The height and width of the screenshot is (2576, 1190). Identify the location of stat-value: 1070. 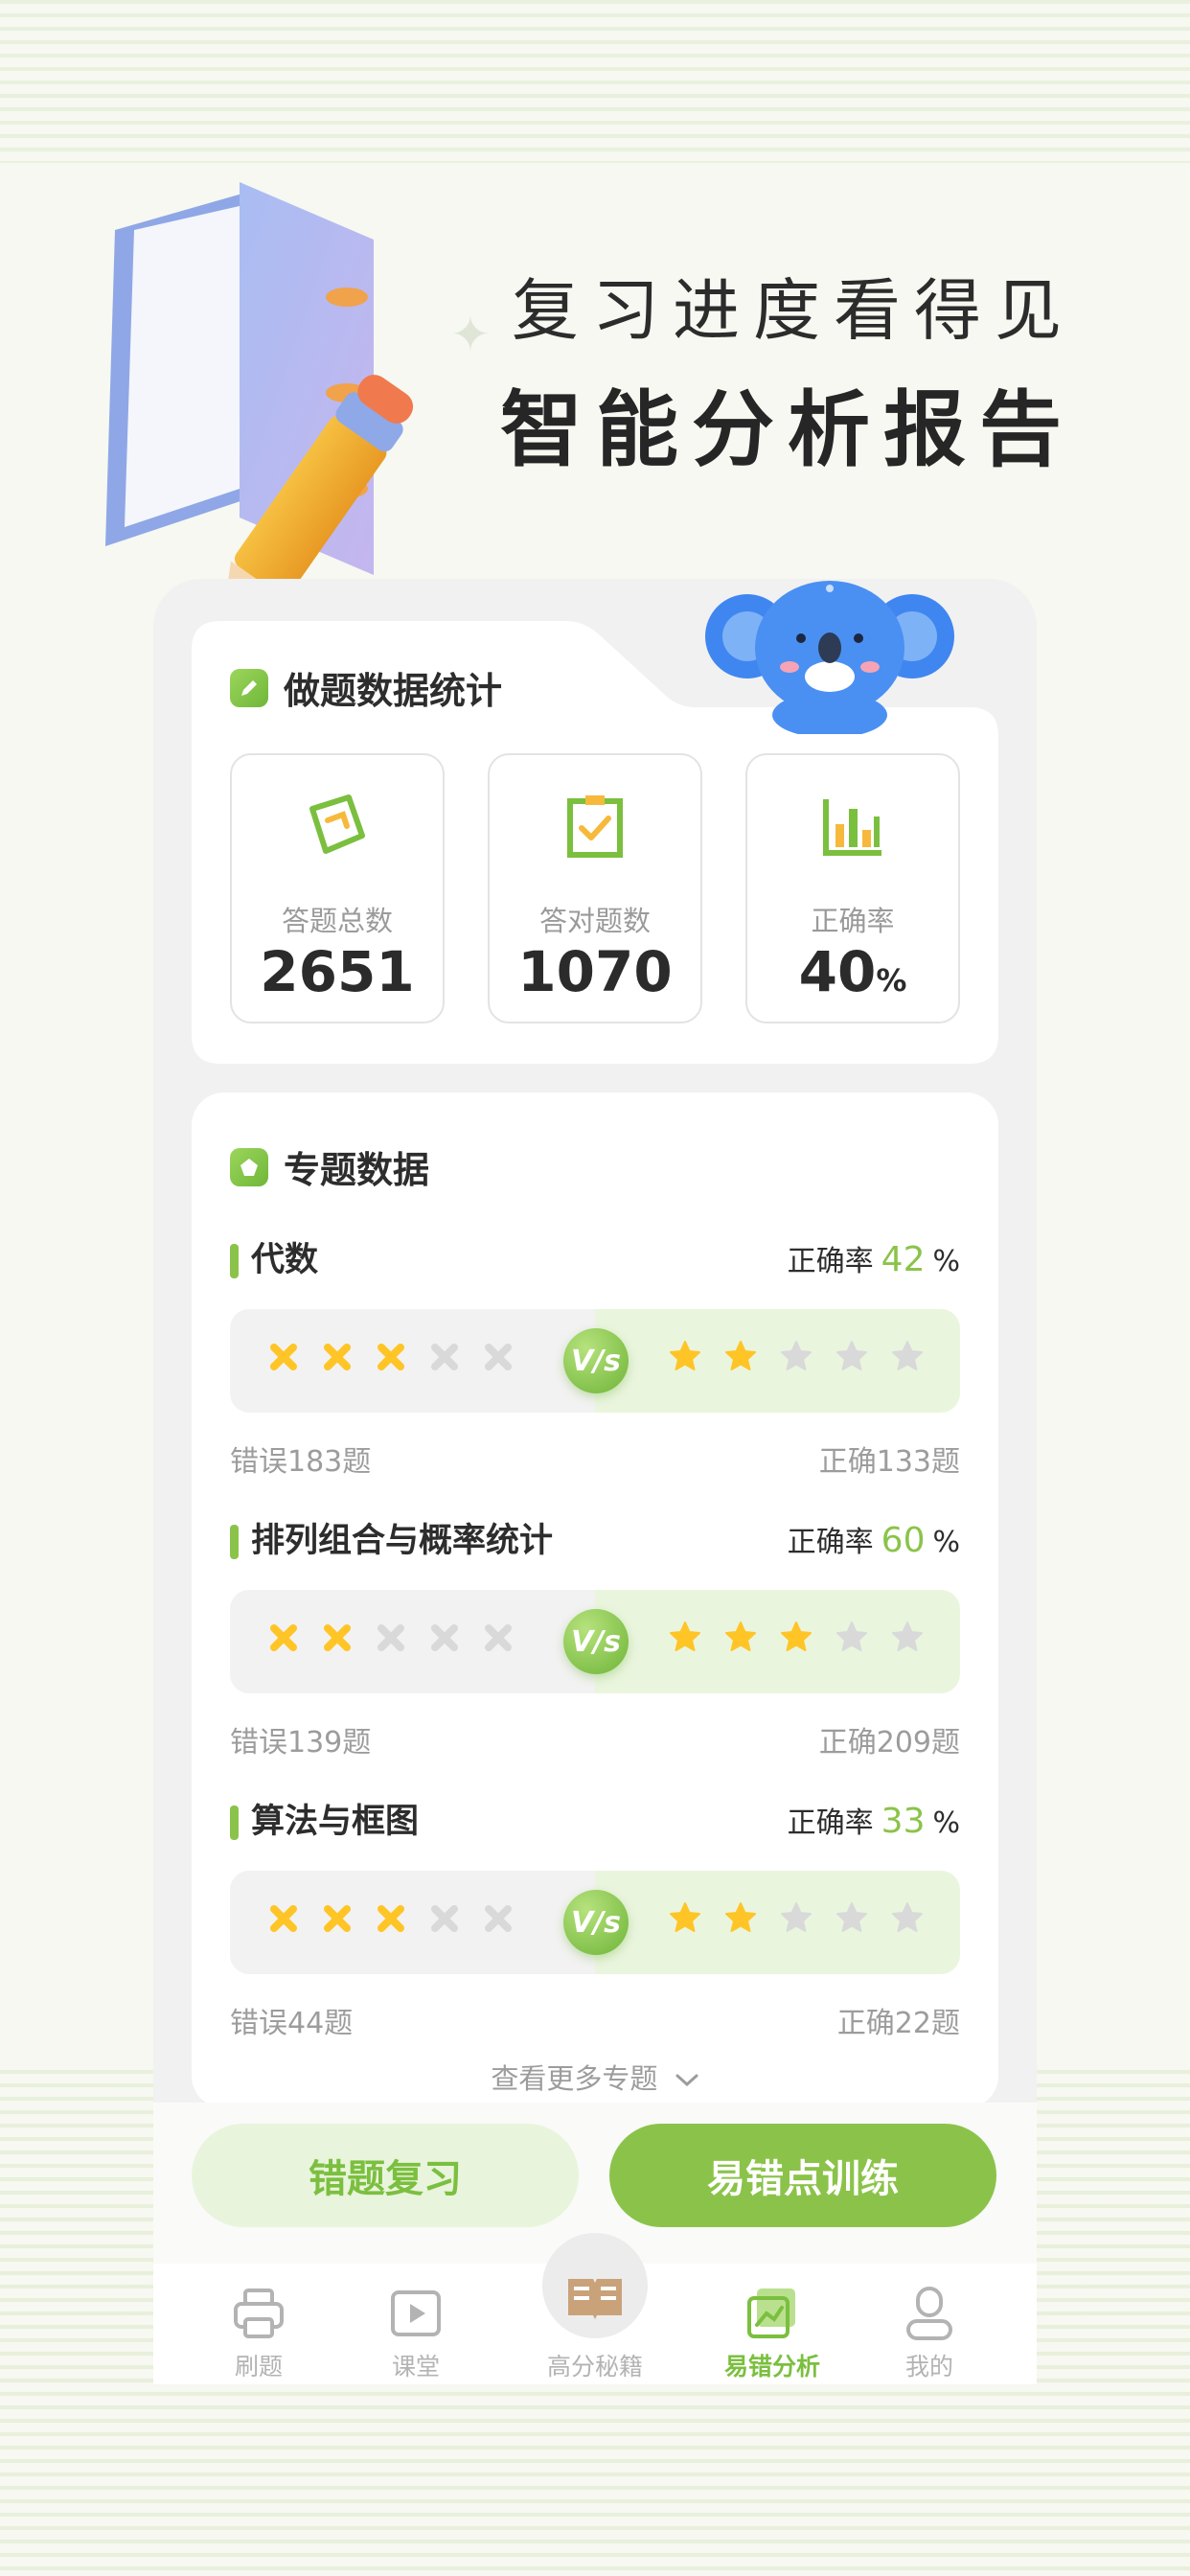
(595, 971).